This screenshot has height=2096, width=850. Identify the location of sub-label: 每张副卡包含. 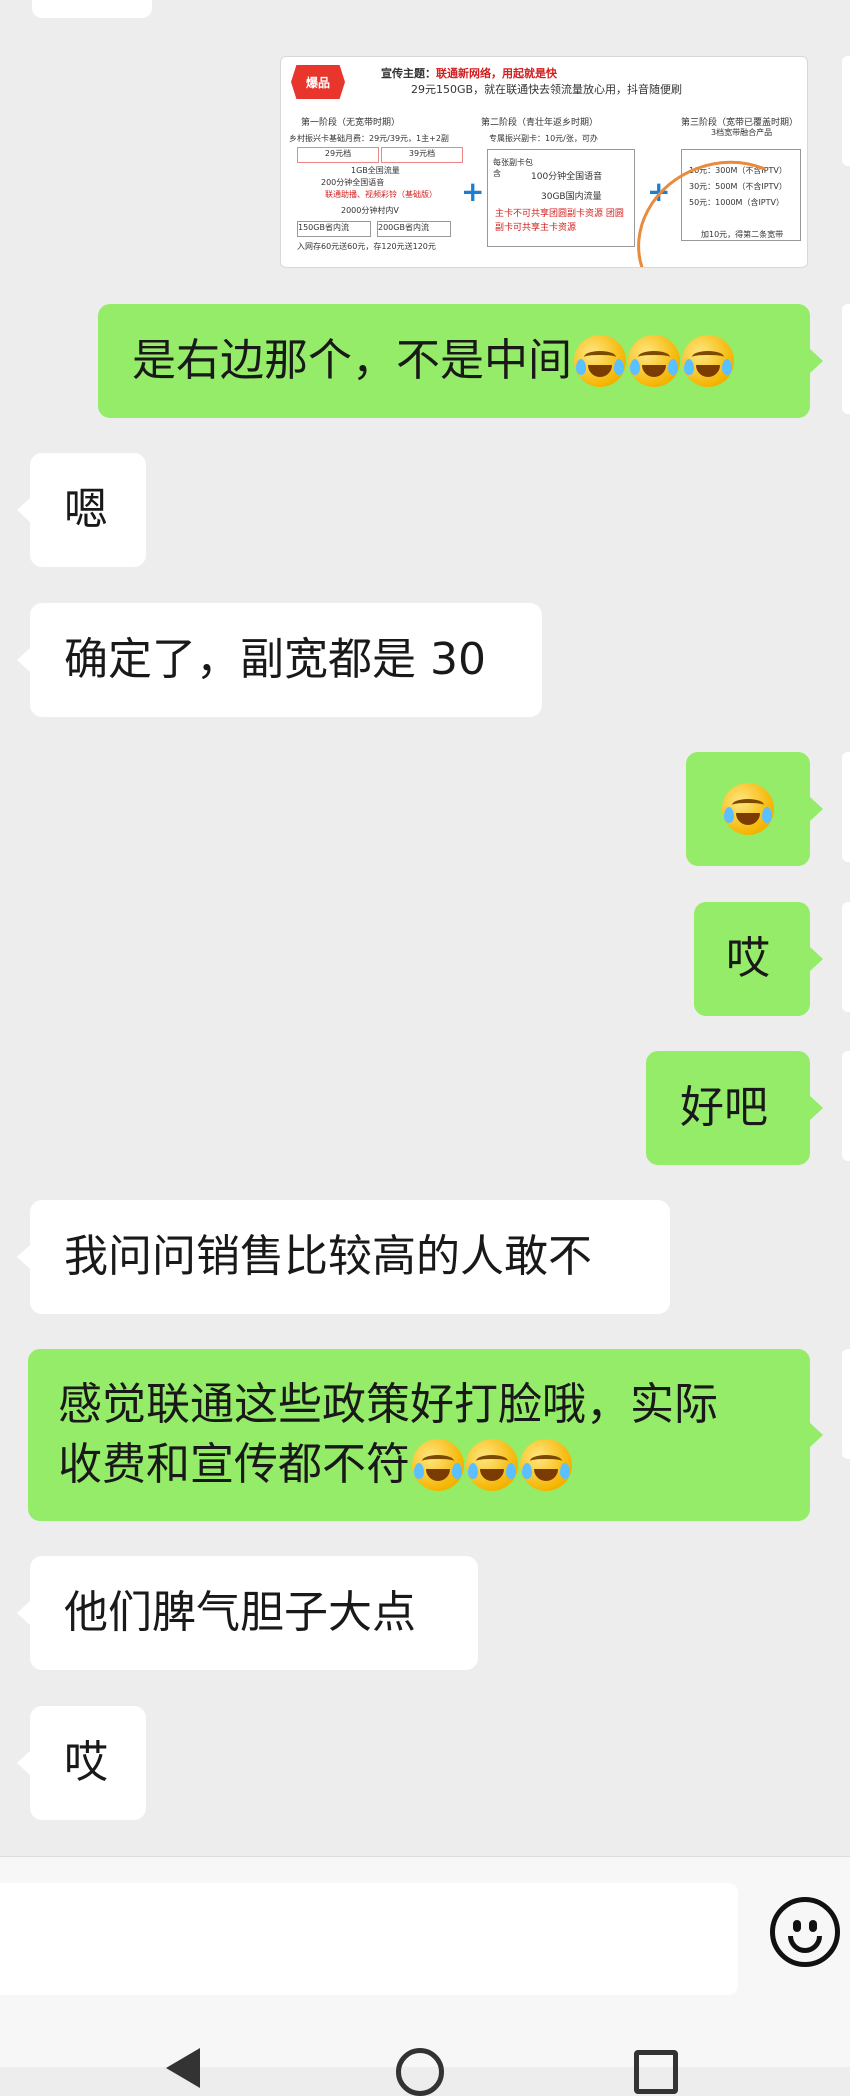
(513, 168).